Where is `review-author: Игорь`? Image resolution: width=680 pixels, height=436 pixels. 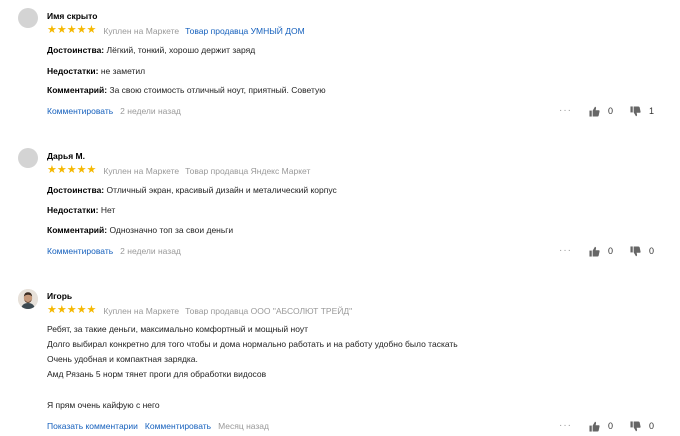 review-author: Игорь is located at coordinates (60, 296).